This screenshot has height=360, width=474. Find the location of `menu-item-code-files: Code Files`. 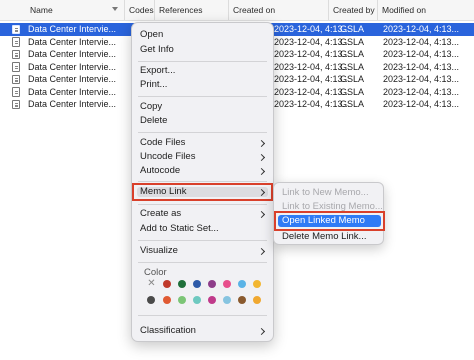

menu-item-code-files: Code Files is located at coordinates (162, 143).